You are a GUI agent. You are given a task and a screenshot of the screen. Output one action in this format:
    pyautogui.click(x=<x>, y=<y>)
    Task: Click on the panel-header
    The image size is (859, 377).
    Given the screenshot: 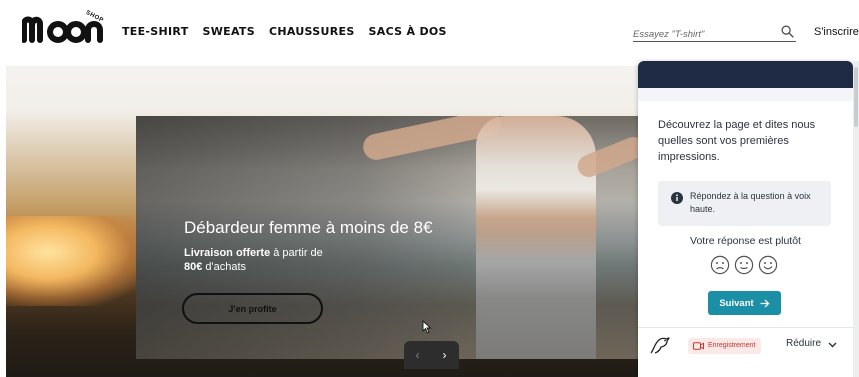 What is the action you would take?
    pyautogui.click(x=745, y=74)
    